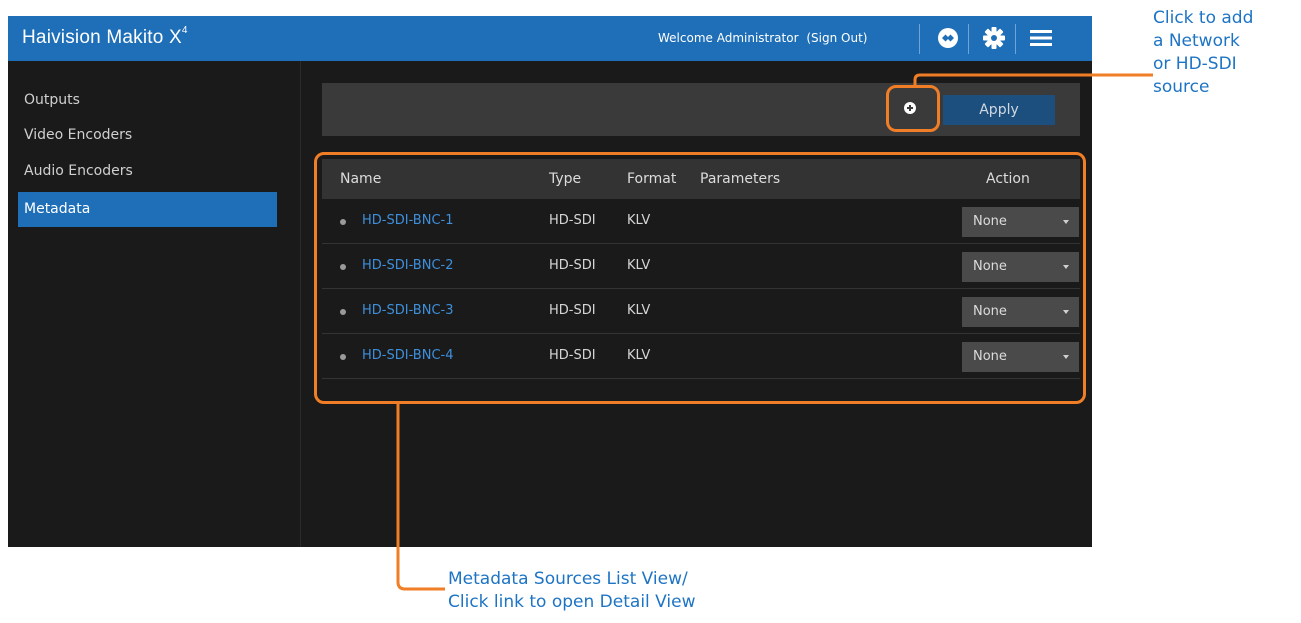  What do you see at coordinates (728, 38) in the screenshot?
I see `welcome-text: Welcome Administrator` at bounding box center [728, 38].